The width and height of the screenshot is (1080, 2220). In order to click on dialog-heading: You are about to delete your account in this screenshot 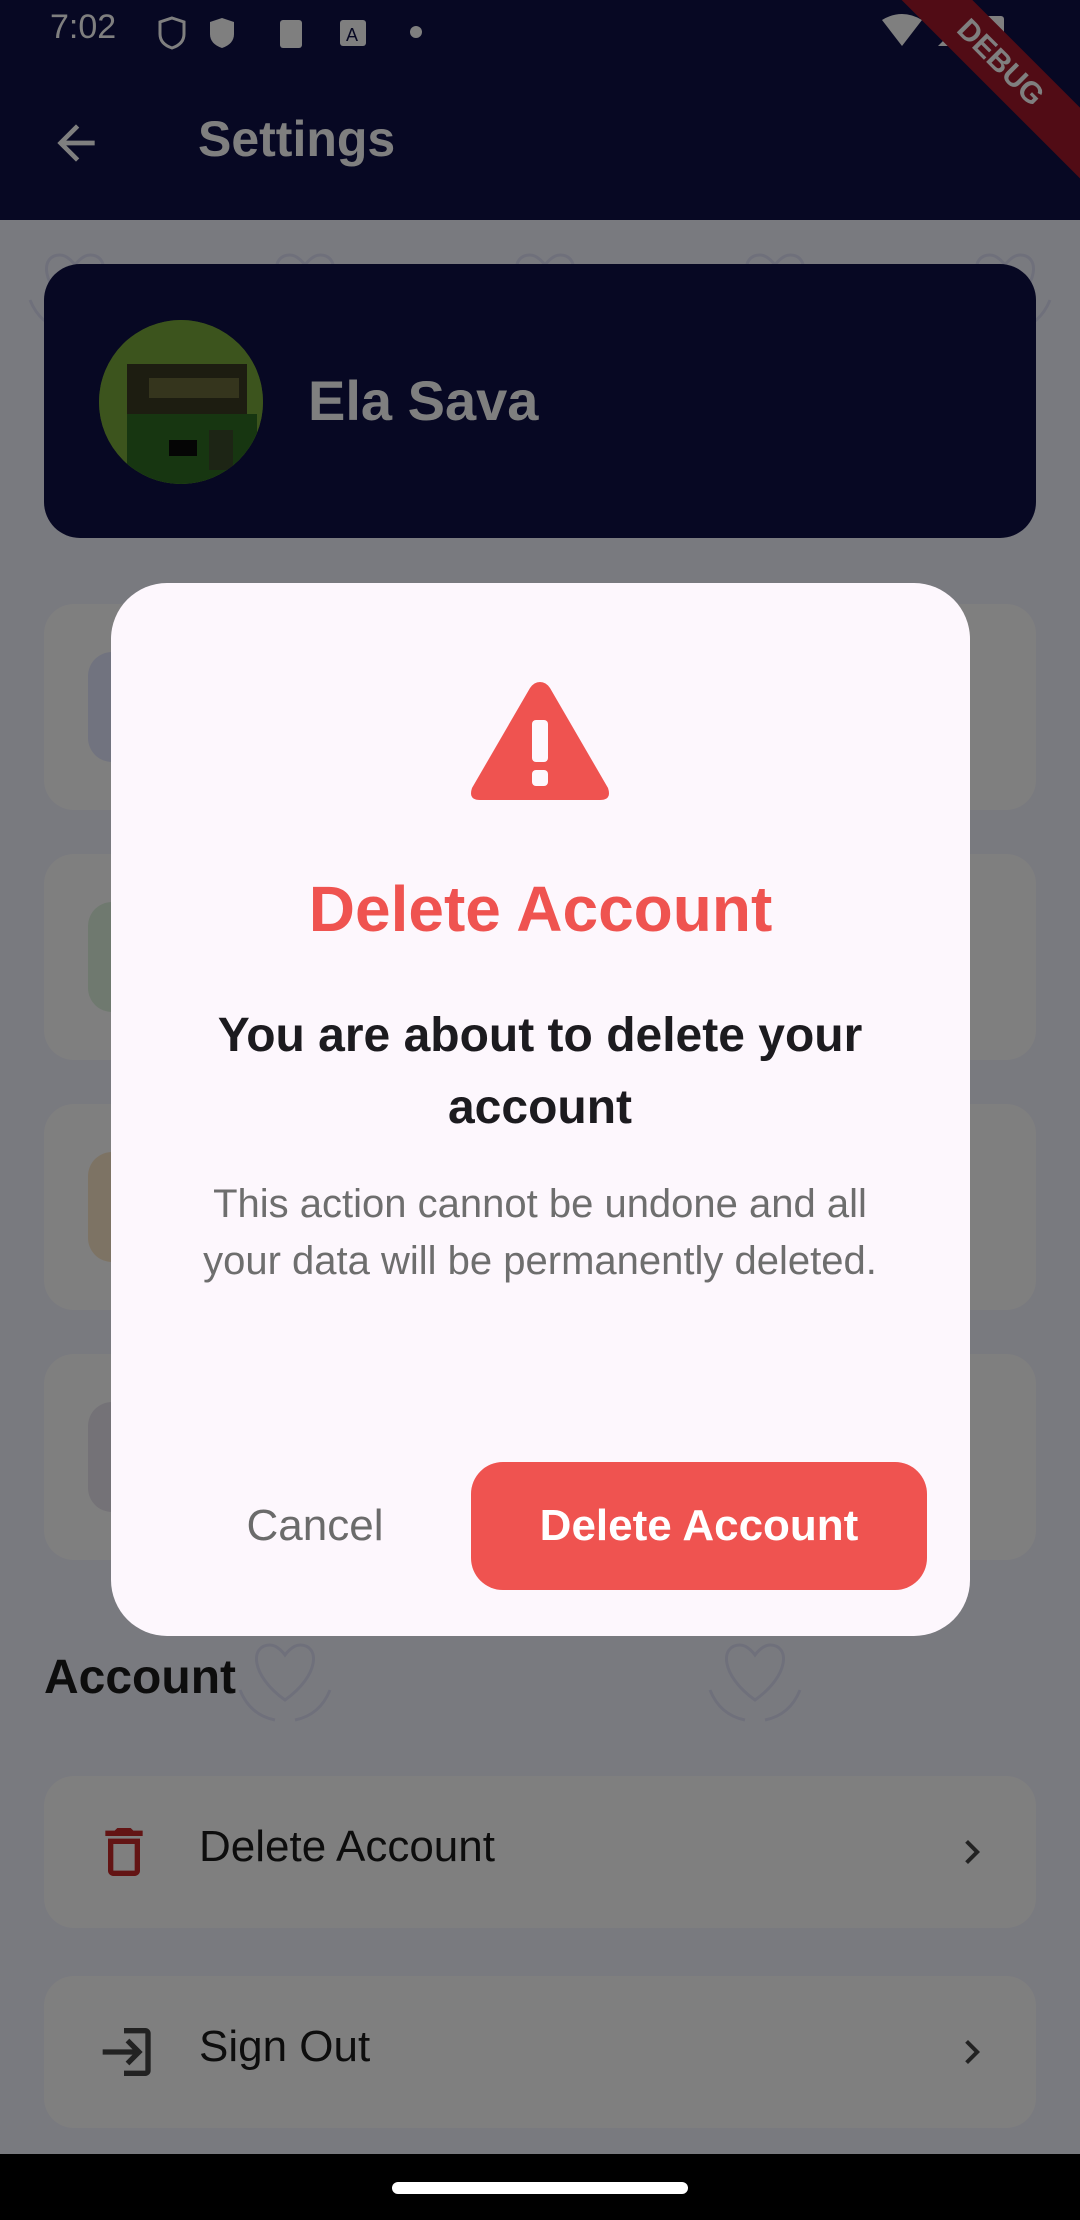, I will do `click(540, 1071)`.